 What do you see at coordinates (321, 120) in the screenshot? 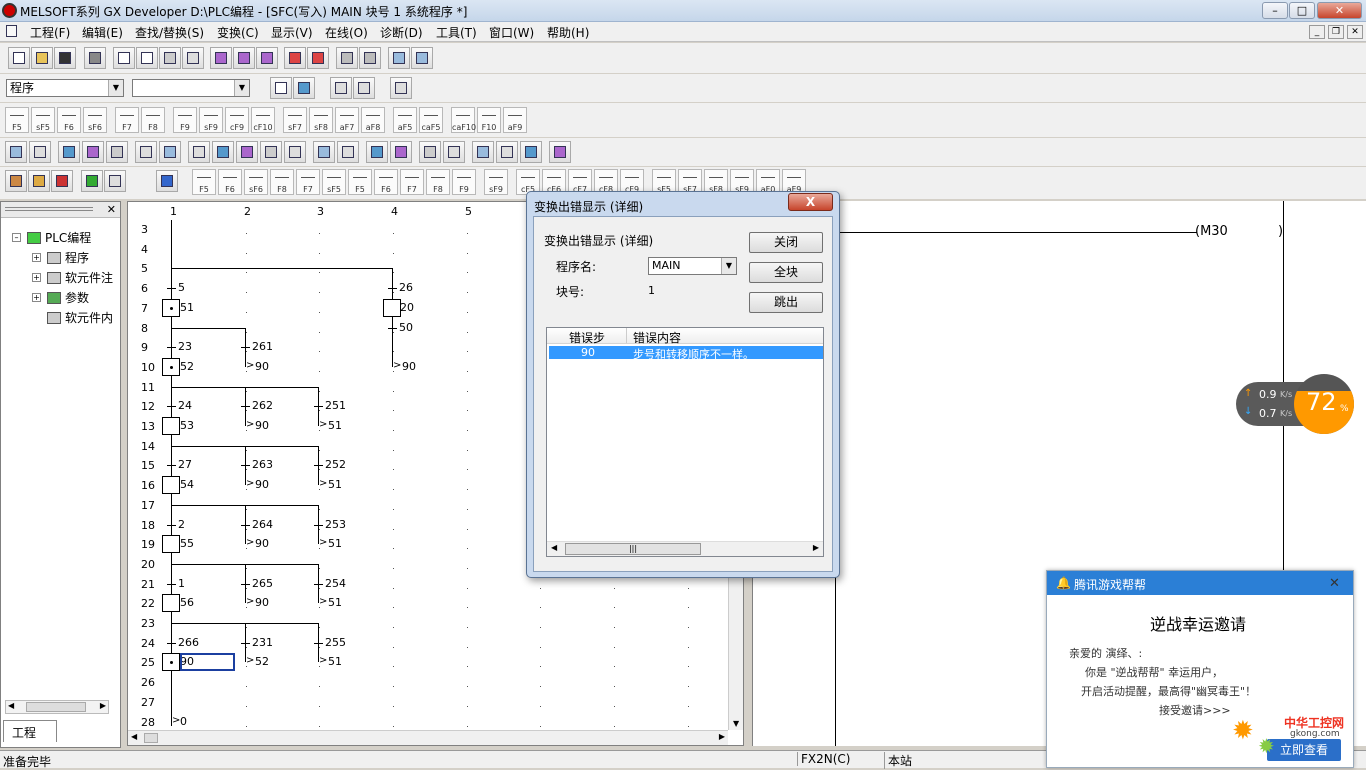
I see `ladder-symbol-button: sF8` at bounding box center [321, 120].